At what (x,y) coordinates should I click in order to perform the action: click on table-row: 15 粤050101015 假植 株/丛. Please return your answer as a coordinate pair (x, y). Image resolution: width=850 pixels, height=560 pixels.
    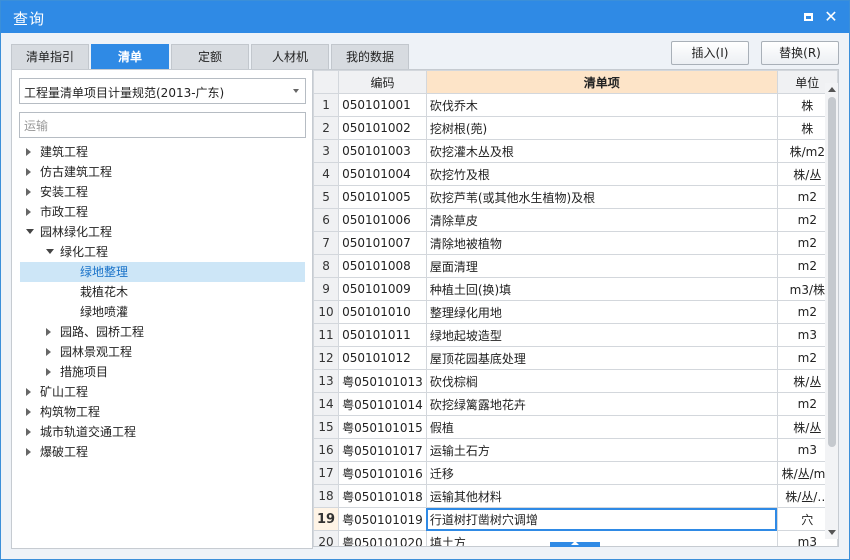
    Looking at the image, I should click on (575, 427).